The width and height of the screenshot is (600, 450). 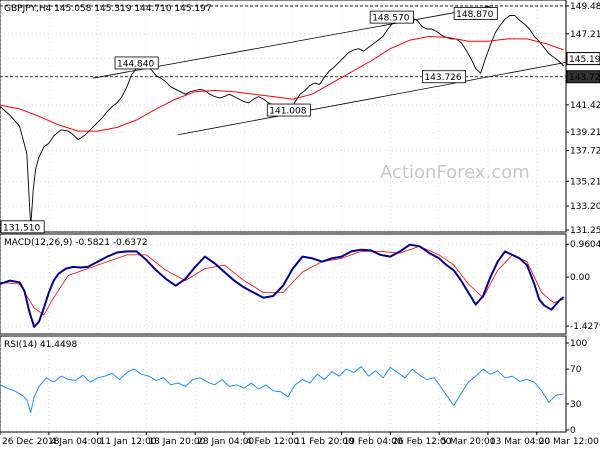 What do you see at coordinates (40, 345) in the screenshot?
I see `rsi-label: RSI(14) 41.4498` at bounding box center [40, 345].